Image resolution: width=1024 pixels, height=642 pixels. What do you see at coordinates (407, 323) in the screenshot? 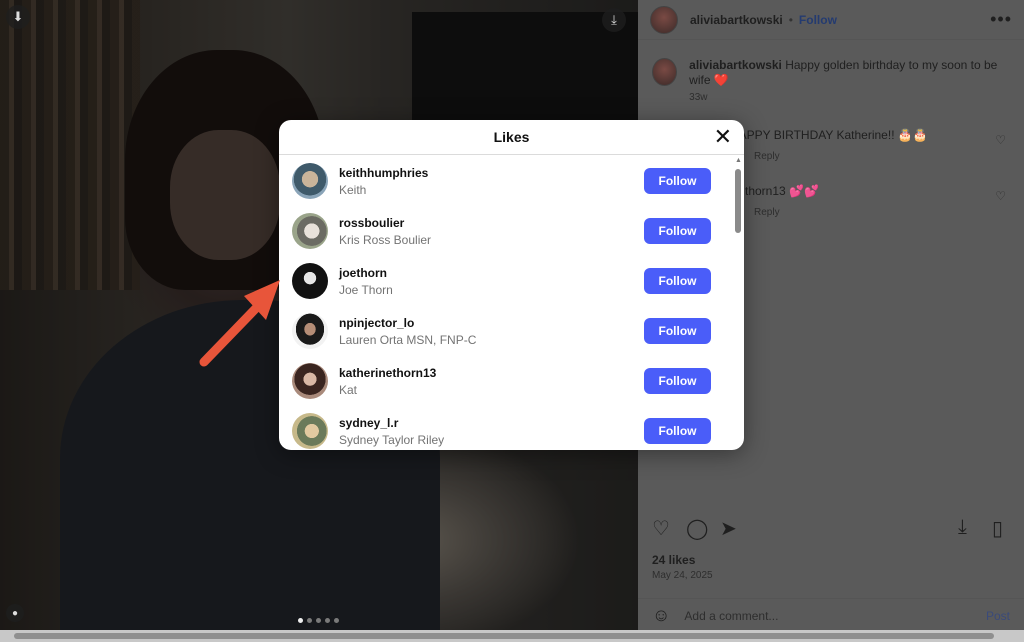
I see `username: npinjector_lo` at bounding box center [407, 323].